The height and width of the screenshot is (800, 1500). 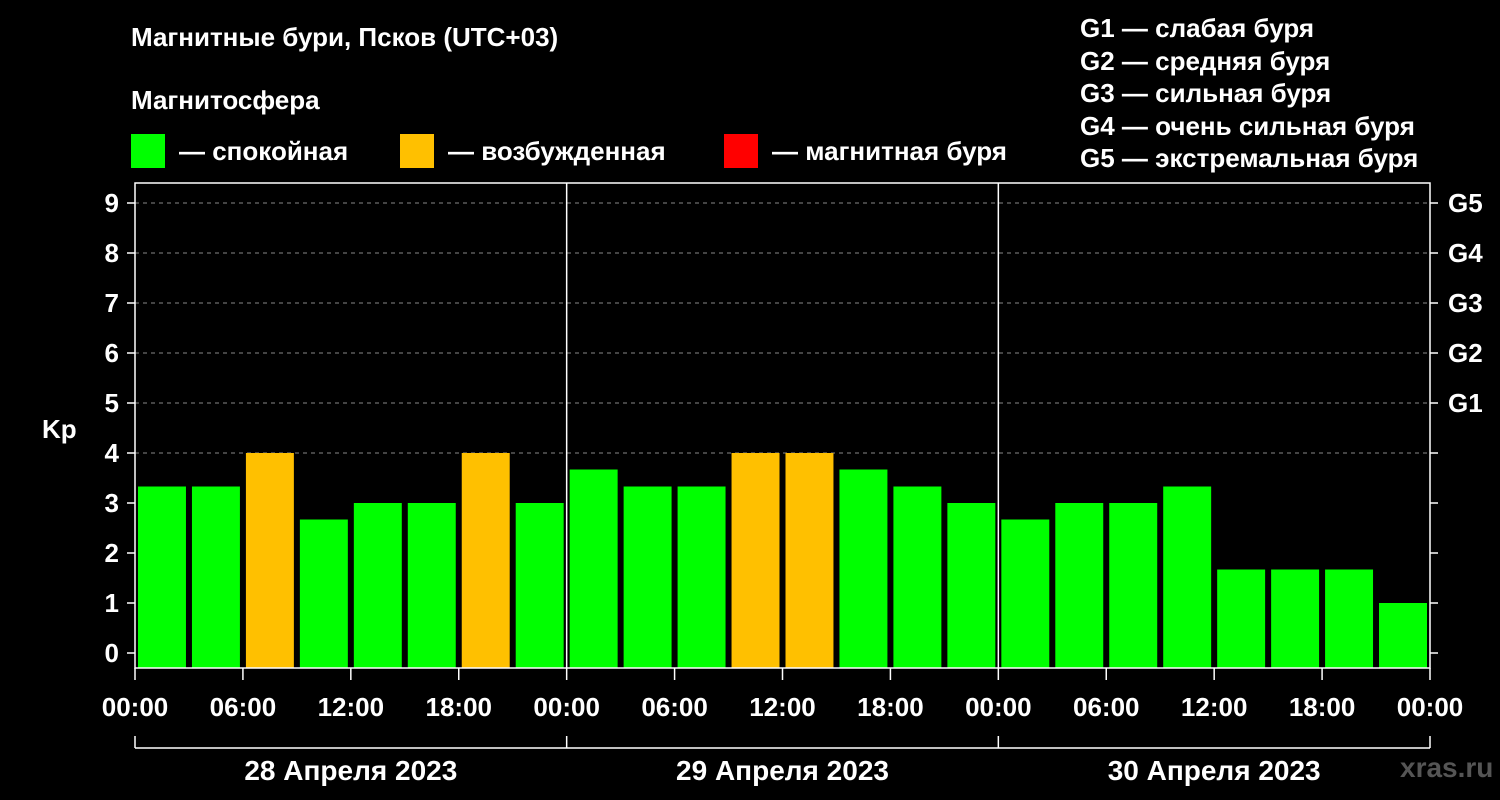 I want to click on y-tick-label: 1, so click(x=112, y=603).